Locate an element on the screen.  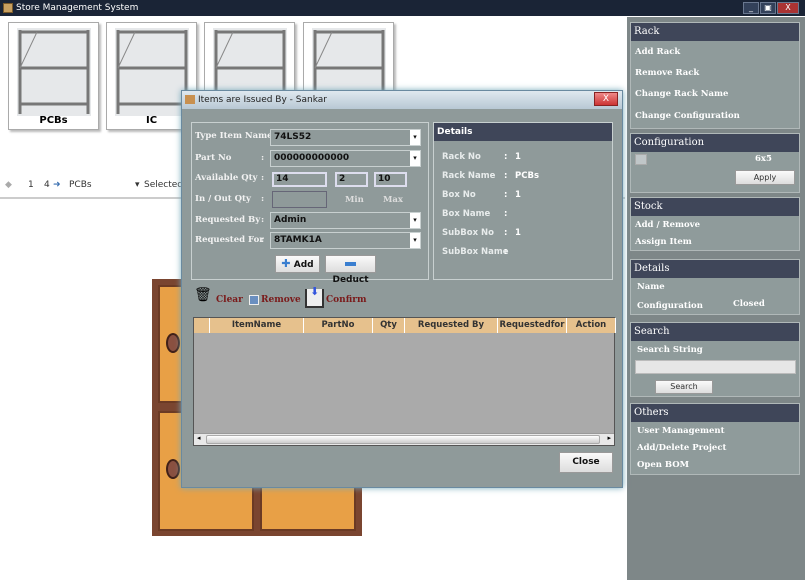
rack-select: PCBs is located at coordinates (80, 185).